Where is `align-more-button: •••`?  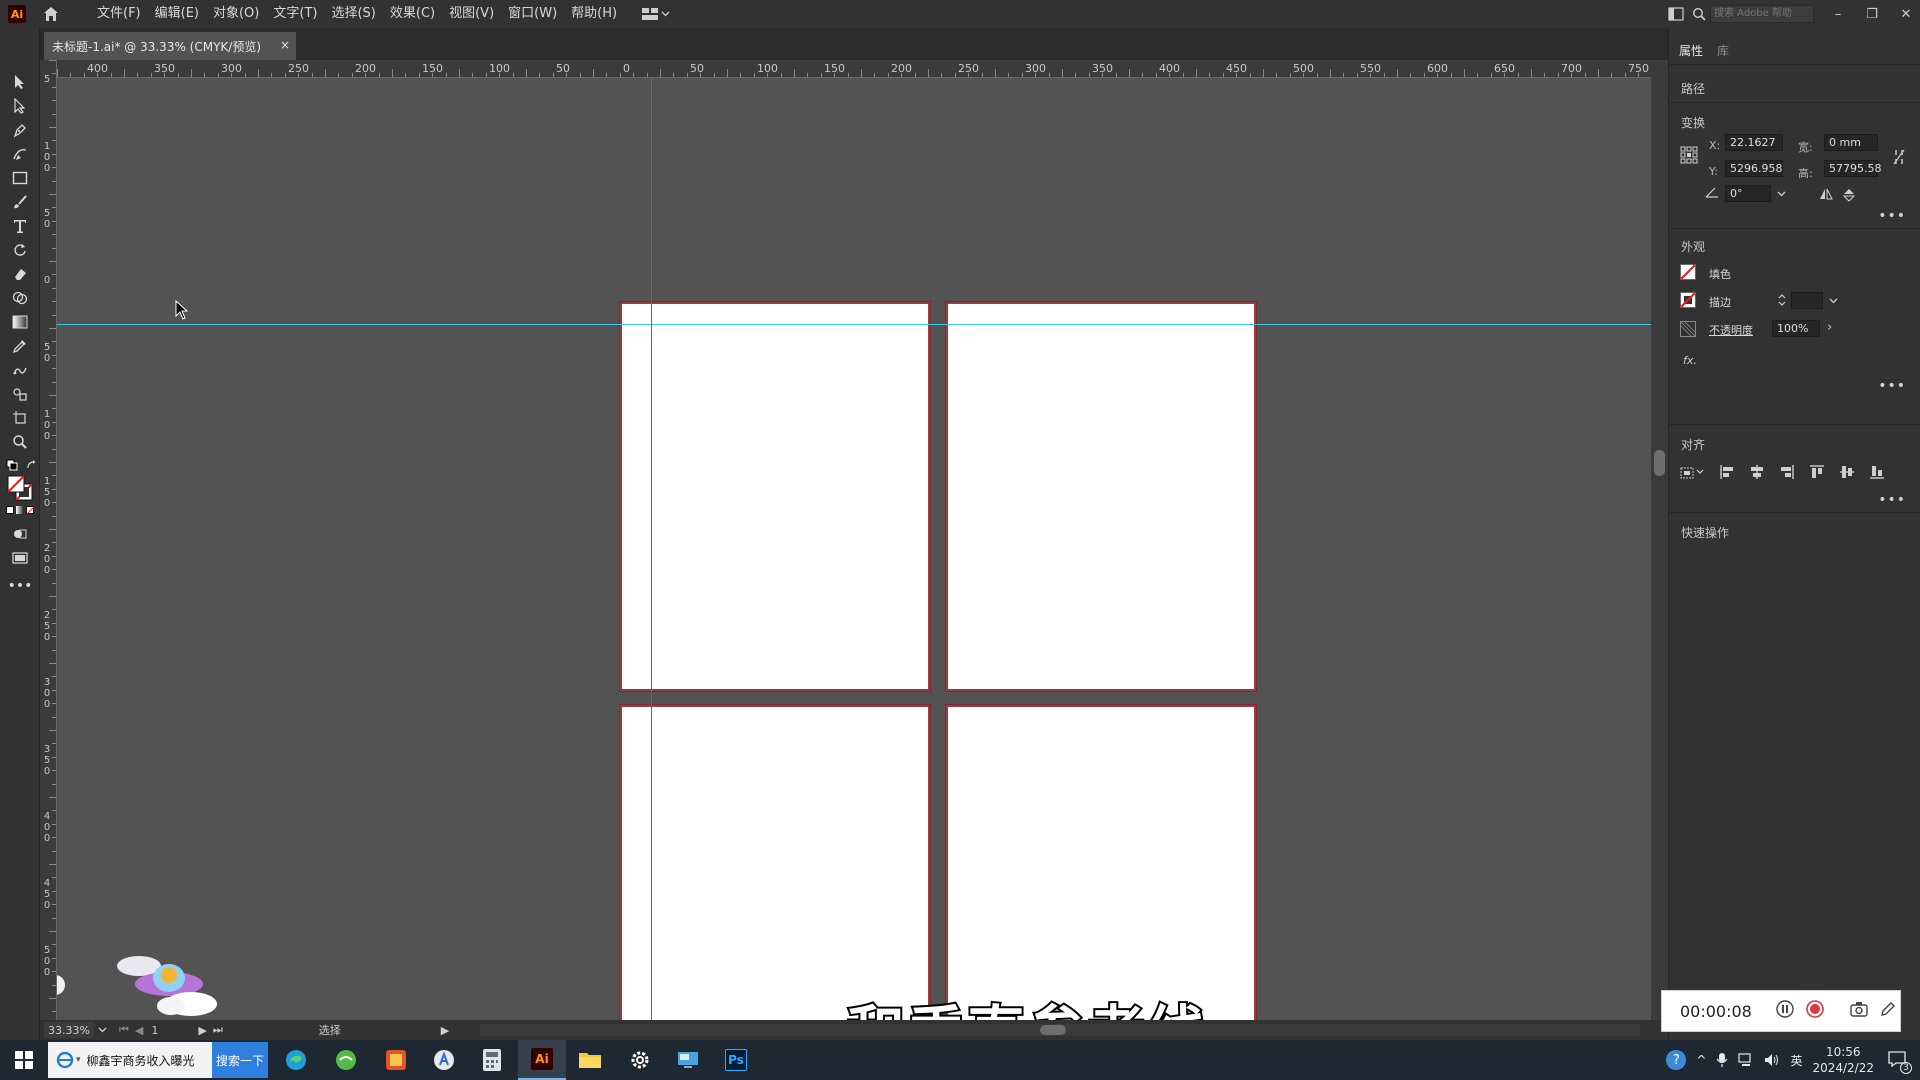
align-more-button: ••• is located at coordinates (1892, 500).